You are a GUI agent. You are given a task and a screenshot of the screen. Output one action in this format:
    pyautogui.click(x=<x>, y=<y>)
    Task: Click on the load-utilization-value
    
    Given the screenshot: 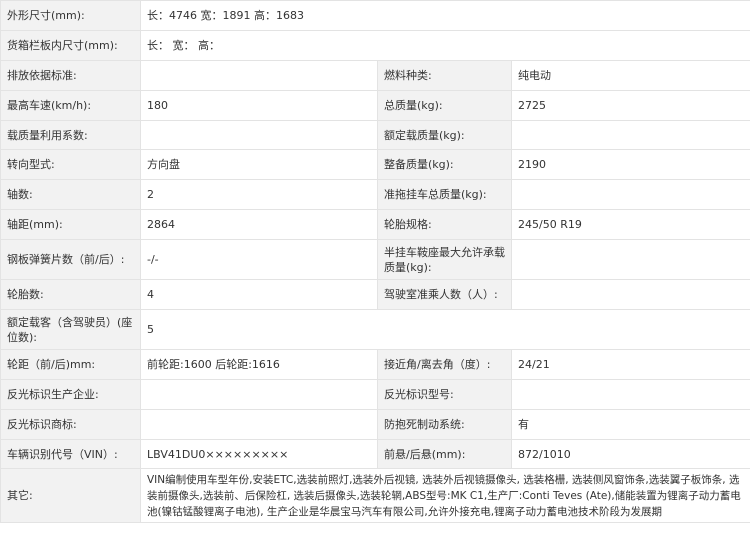 What is the action you would take?
    pyautogui.click(x=259, y=135)
    